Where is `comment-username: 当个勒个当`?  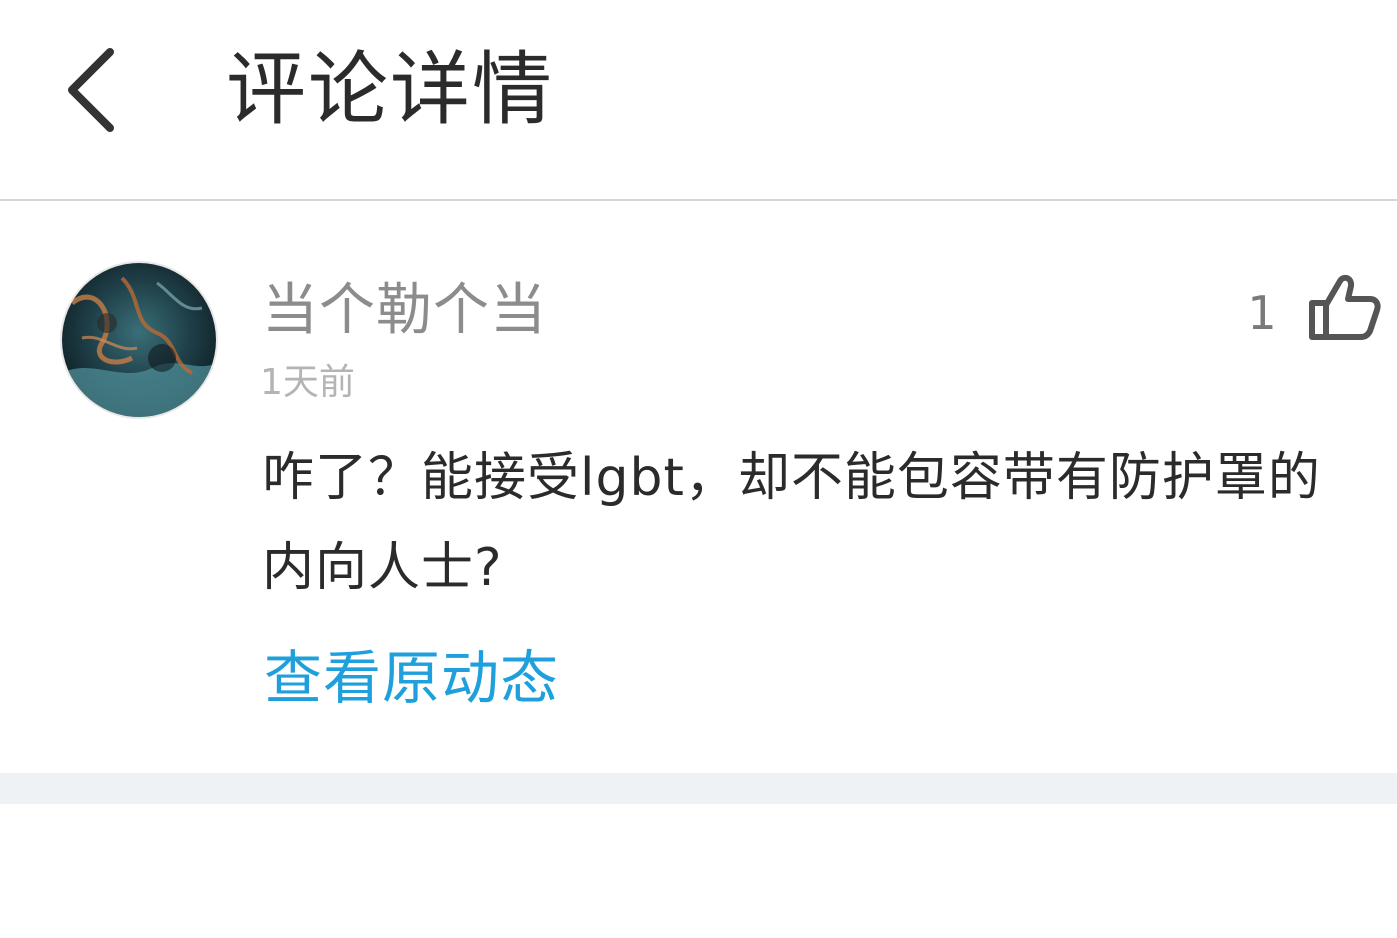
comment-username: 当个勒个当 is located at coordinates (404, 311).